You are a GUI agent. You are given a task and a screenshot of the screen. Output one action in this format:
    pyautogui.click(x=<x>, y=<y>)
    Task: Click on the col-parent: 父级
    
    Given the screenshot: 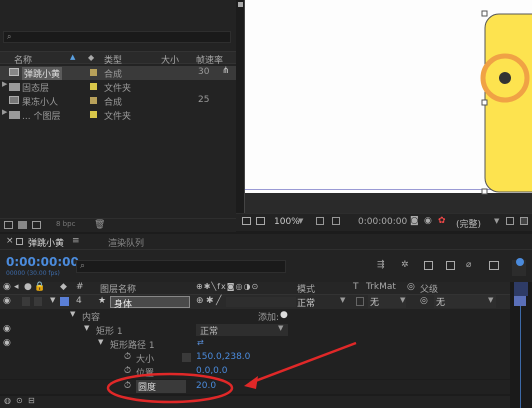 What is the action you would take?
    pyautogui.click(x=429, y=288)
    